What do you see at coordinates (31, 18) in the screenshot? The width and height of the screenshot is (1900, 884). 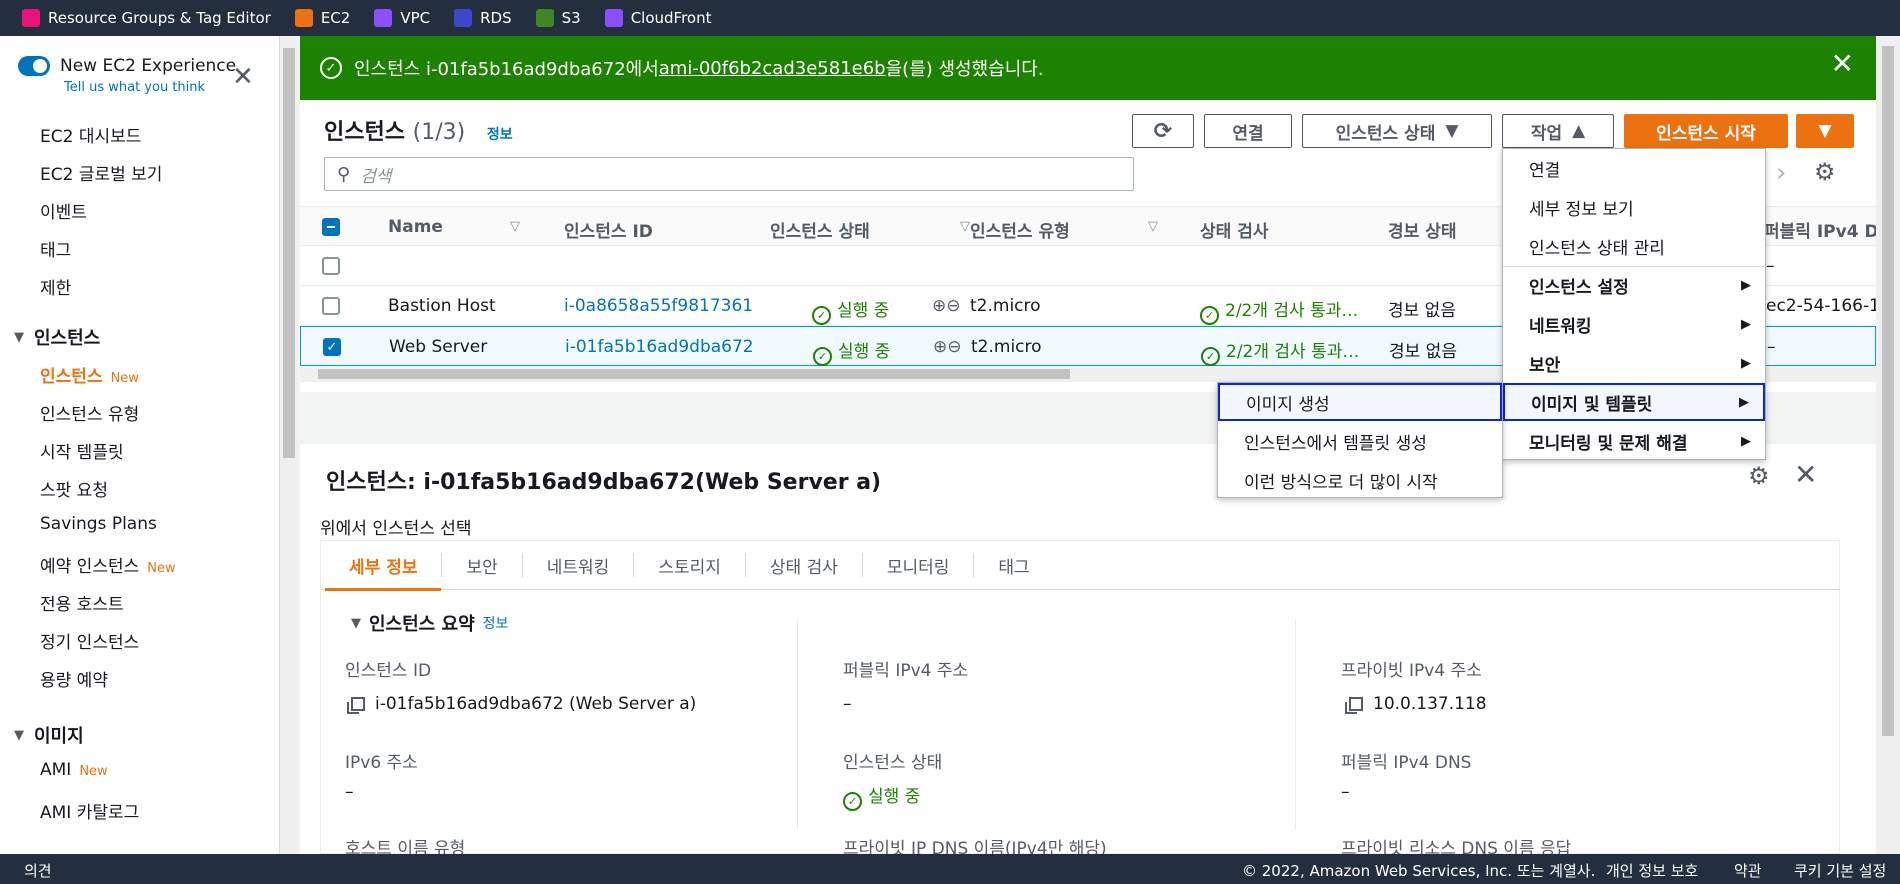 I see `service-icon` at bounding box center [31, 18].